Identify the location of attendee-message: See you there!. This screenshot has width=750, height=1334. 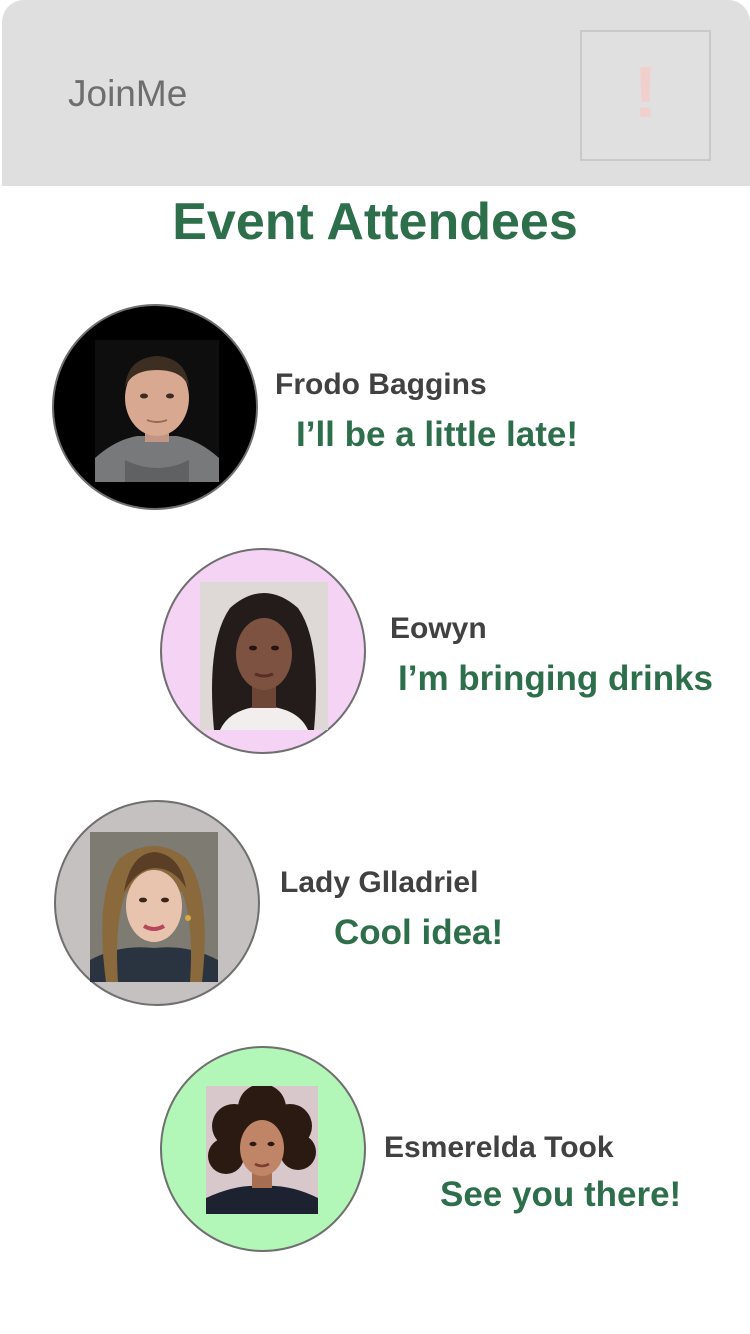
(561, 1194).